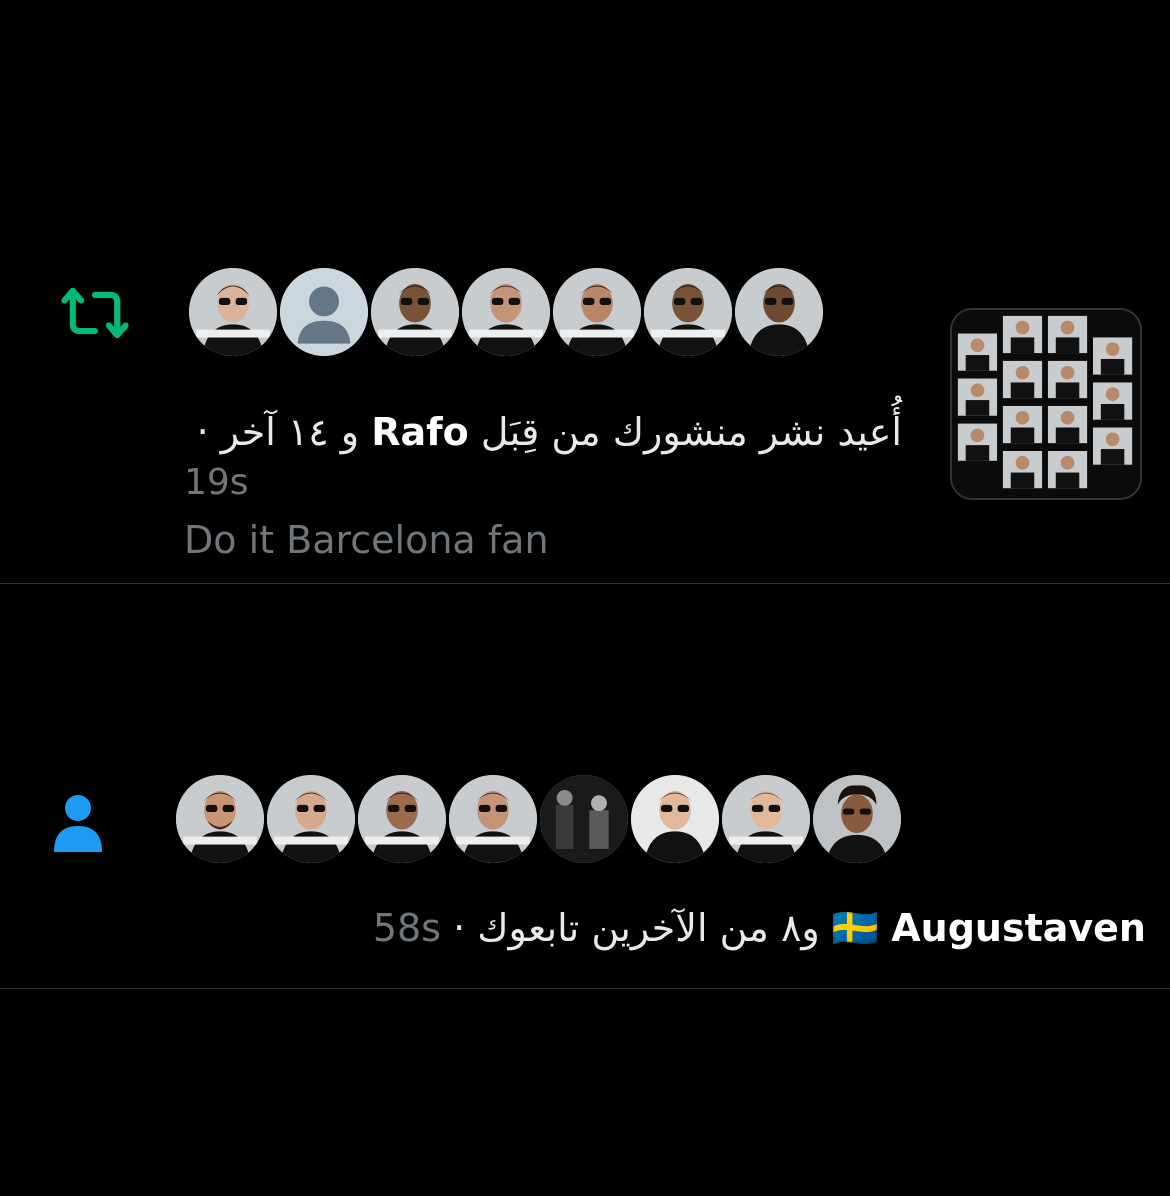 This screenshot has height=1196, width=1170. What do you see at coordinates (216, 482) in the screenshot?
I see `timestamp: 19s` at bounding box center [216, 482].